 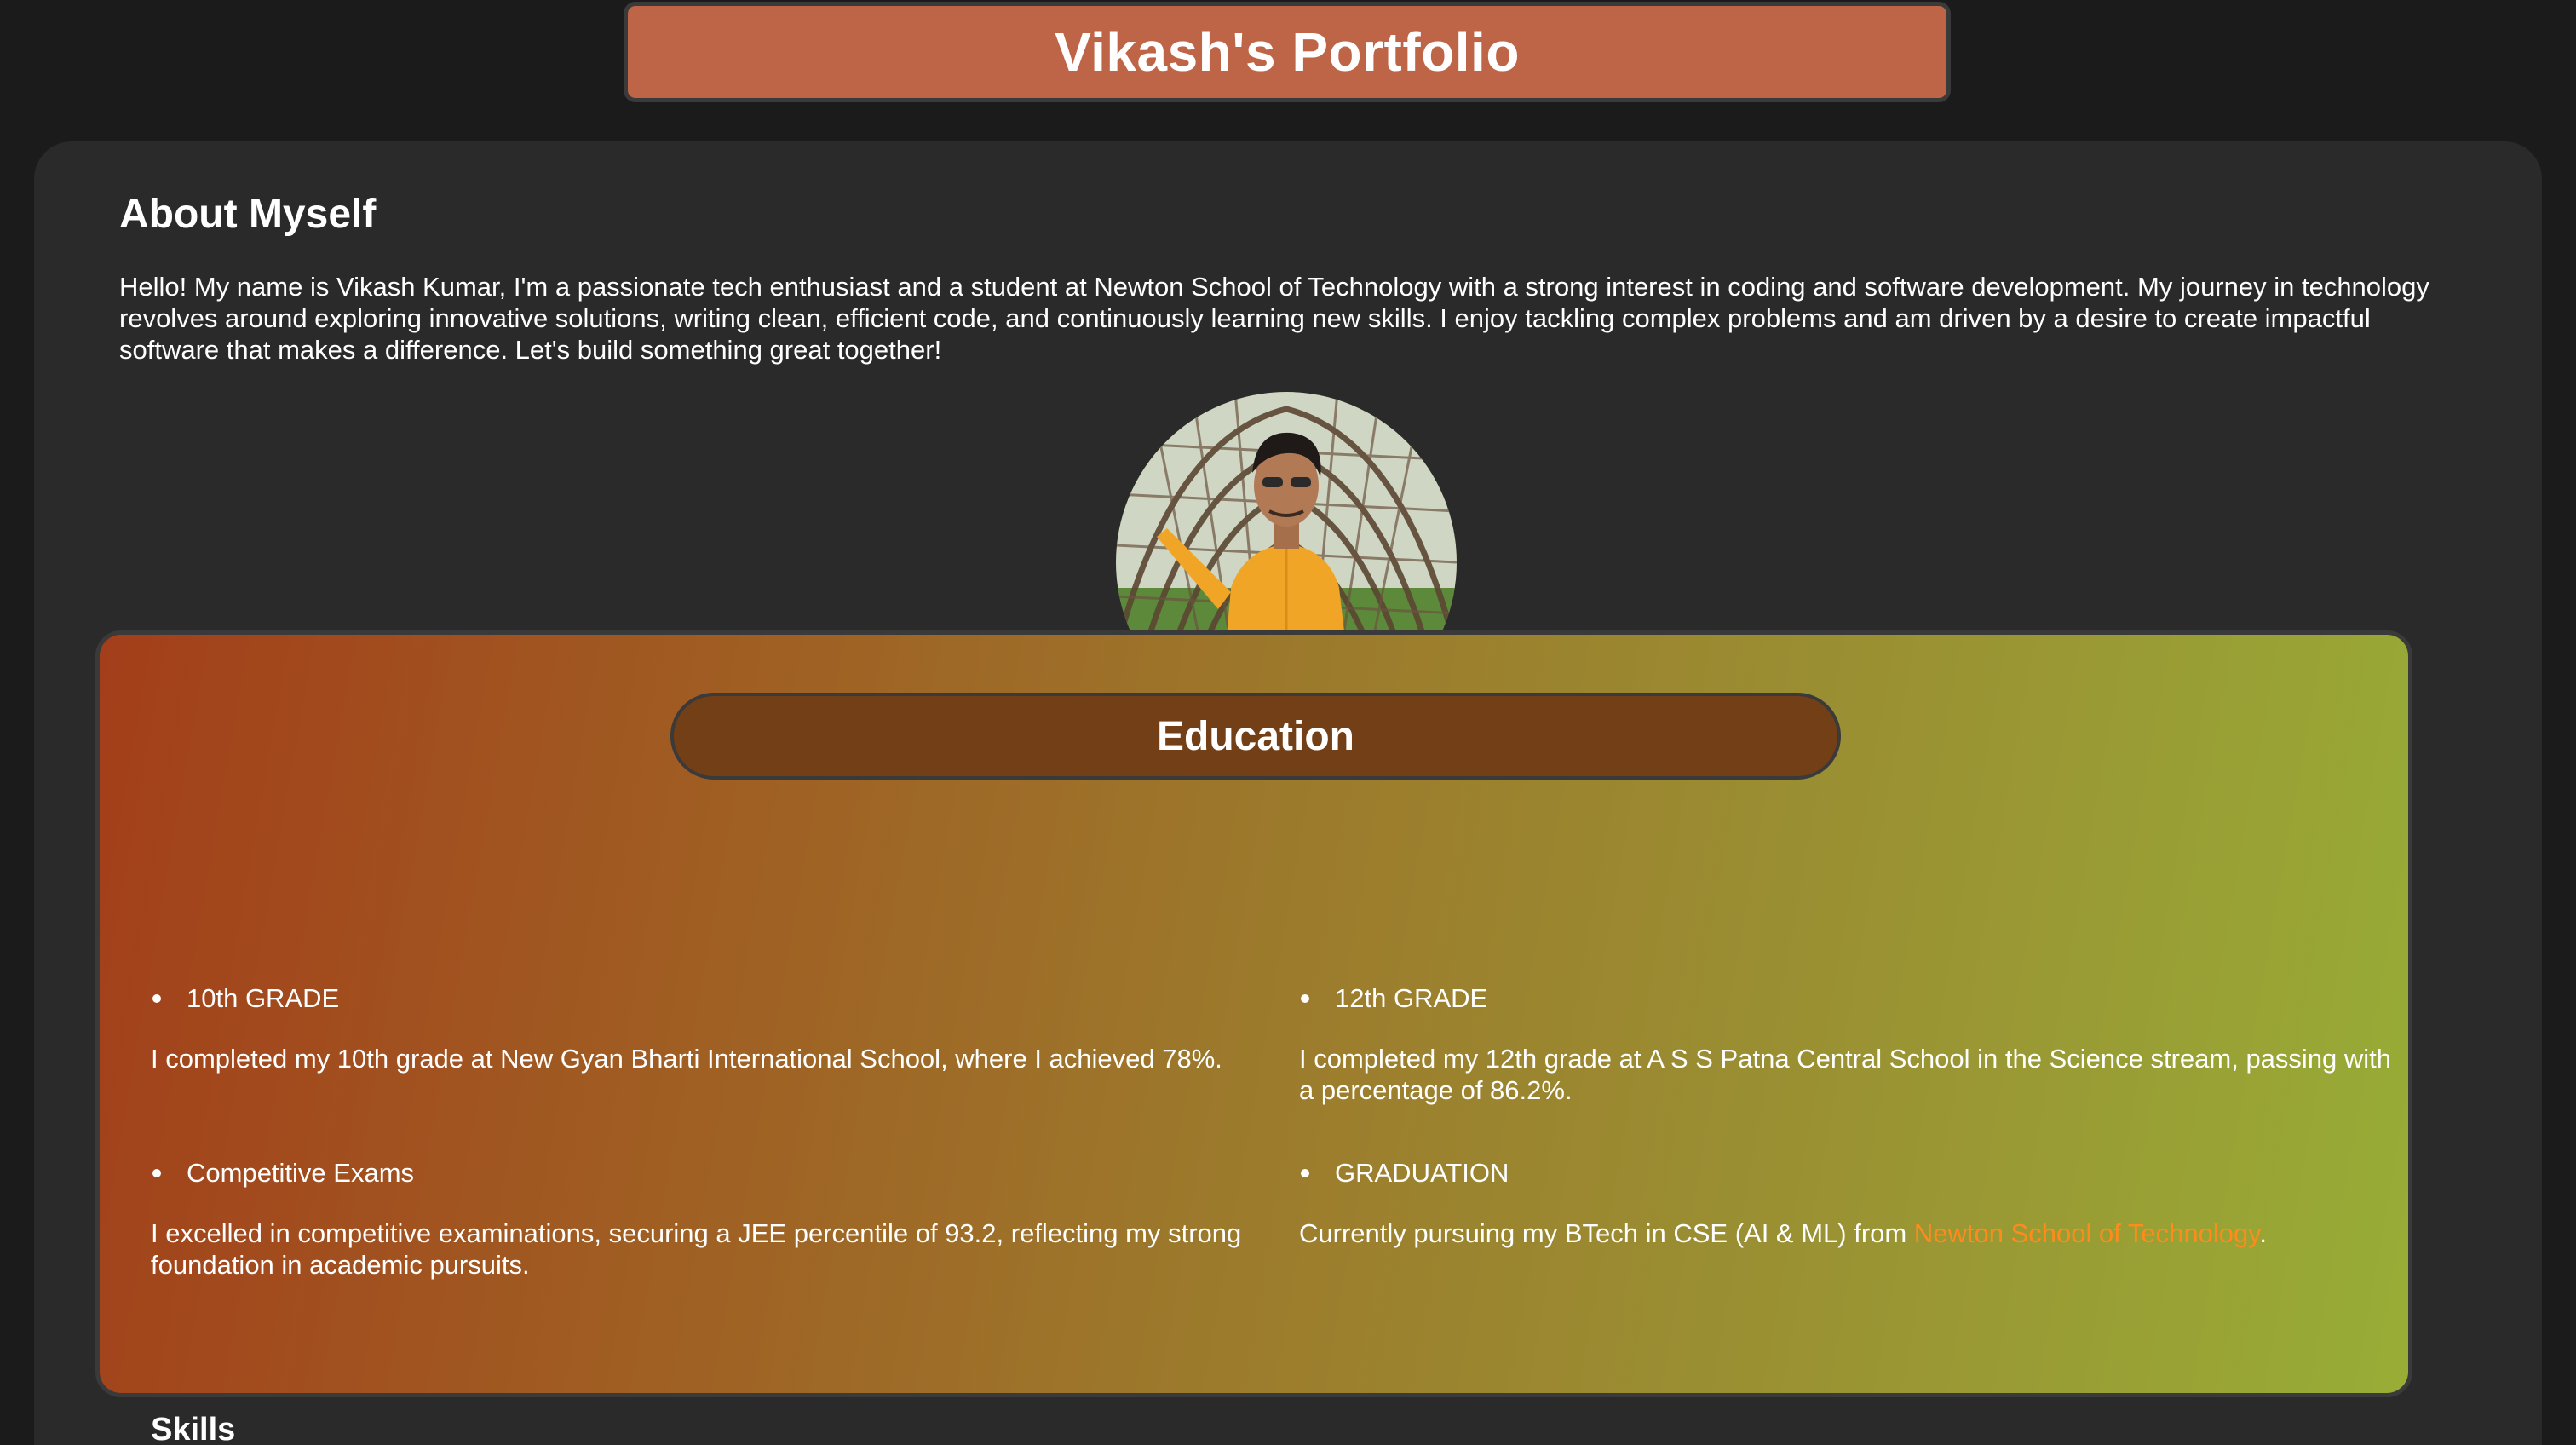 I want to click on education-item-title: GRADUATION, so click(x=1422, y=1173).